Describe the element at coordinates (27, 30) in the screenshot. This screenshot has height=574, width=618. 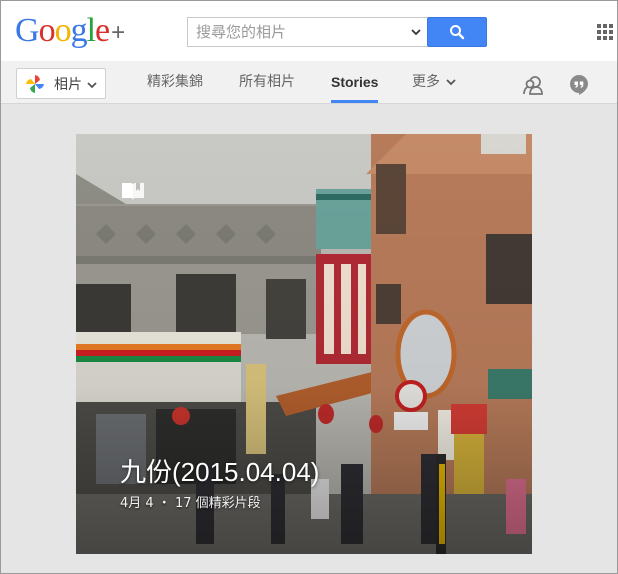
I see `logo-letter: G` at that location.